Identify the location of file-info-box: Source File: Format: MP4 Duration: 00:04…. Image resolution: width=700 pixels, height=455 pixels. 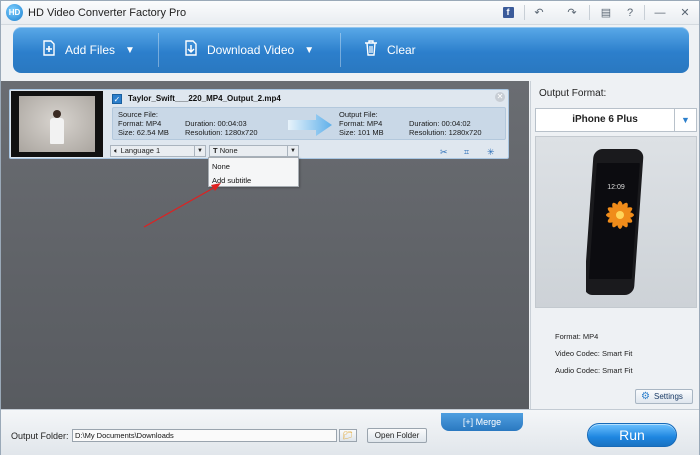
(309, 123).